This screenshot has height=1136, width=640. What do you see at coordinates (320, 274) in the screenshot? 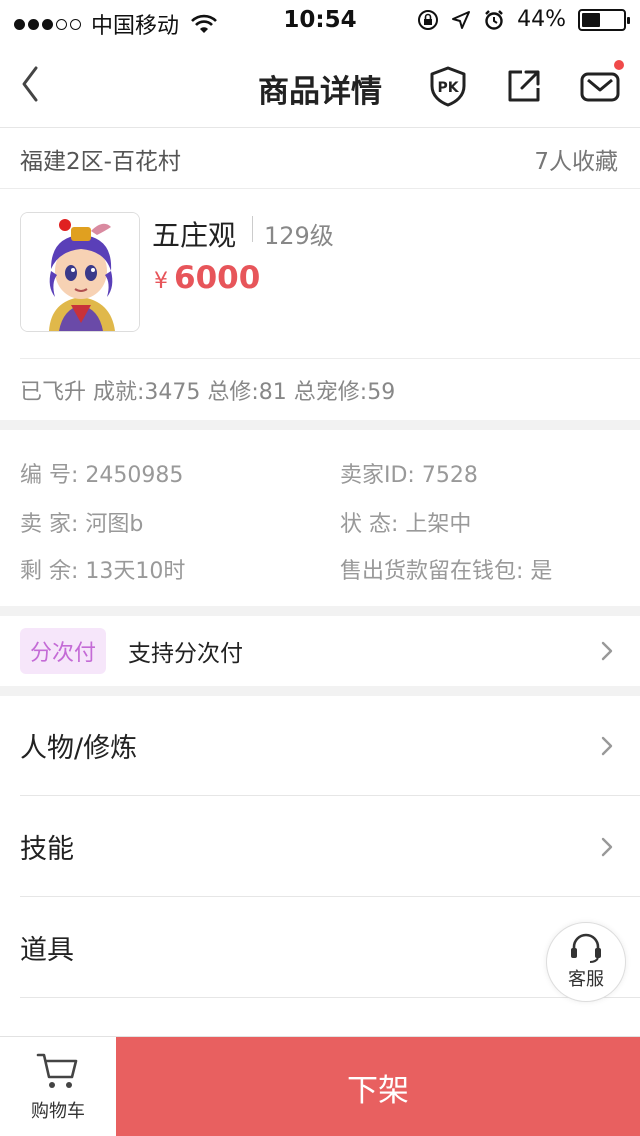
I see `product-summary: 五庄观 129级 ¥ 6000` at bounding box center [320, 274].